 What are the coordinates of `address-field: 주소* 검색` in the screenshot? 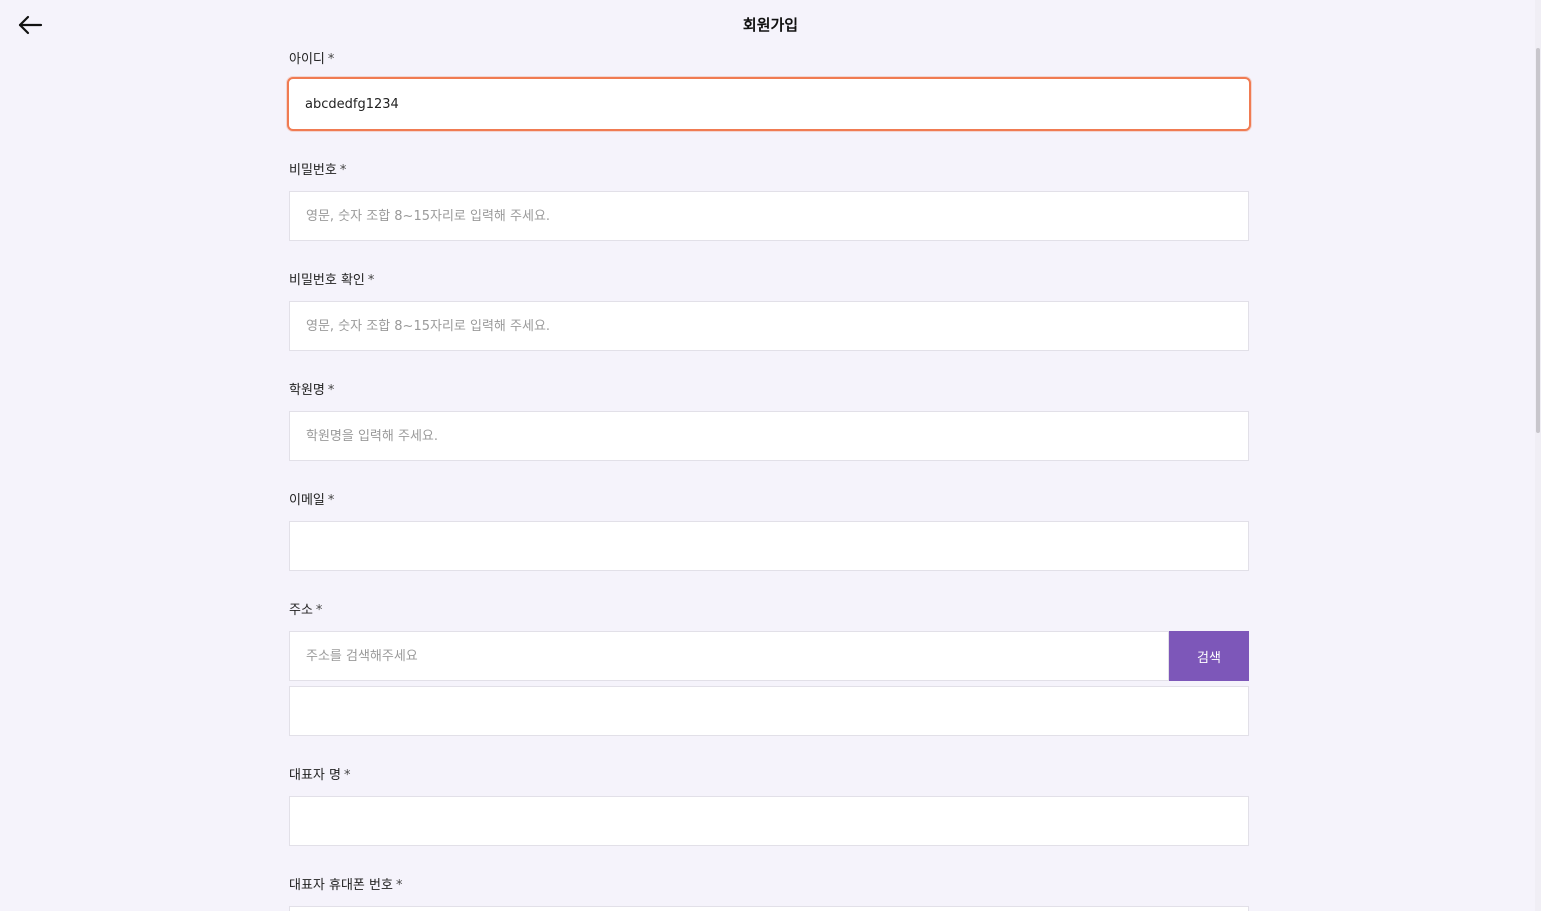 It's located at (769, 668).